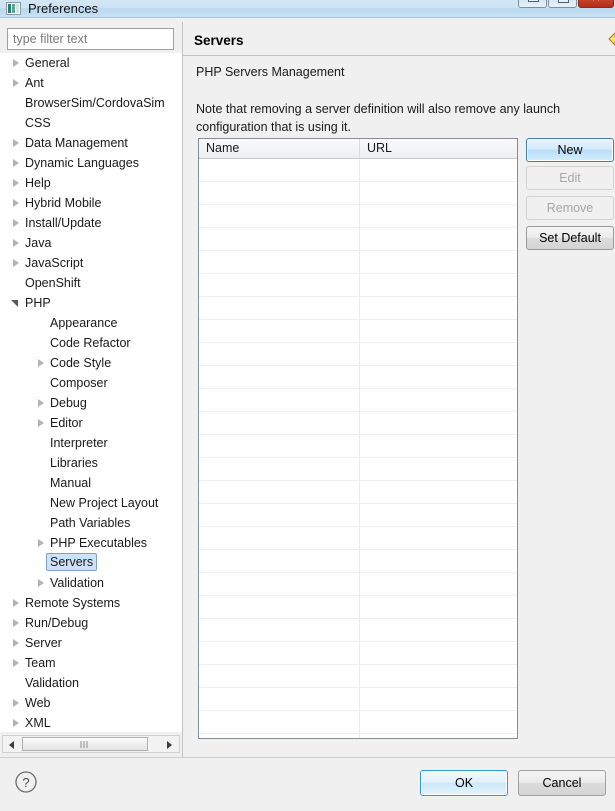  I want to click on tree-item-data-management: Data Management, so click(91, 143).